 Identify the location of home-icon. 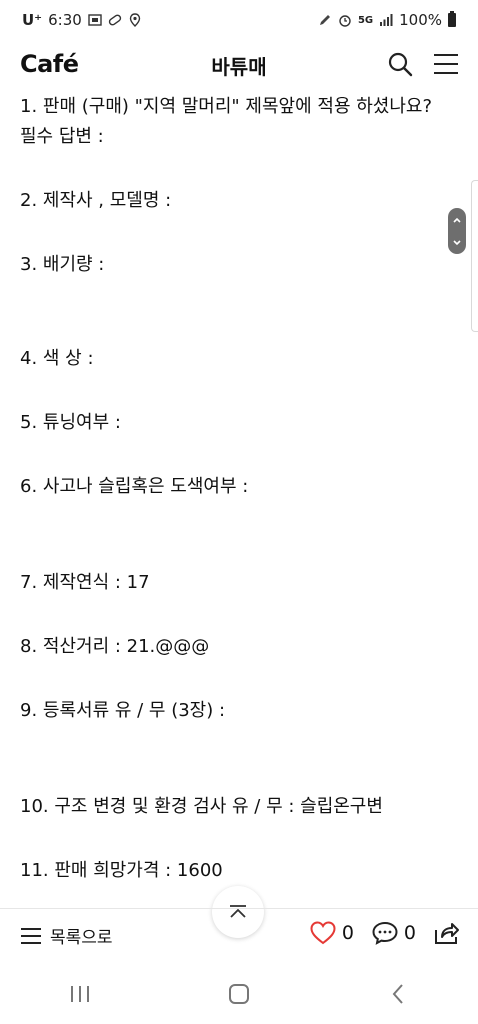
(238, 994).